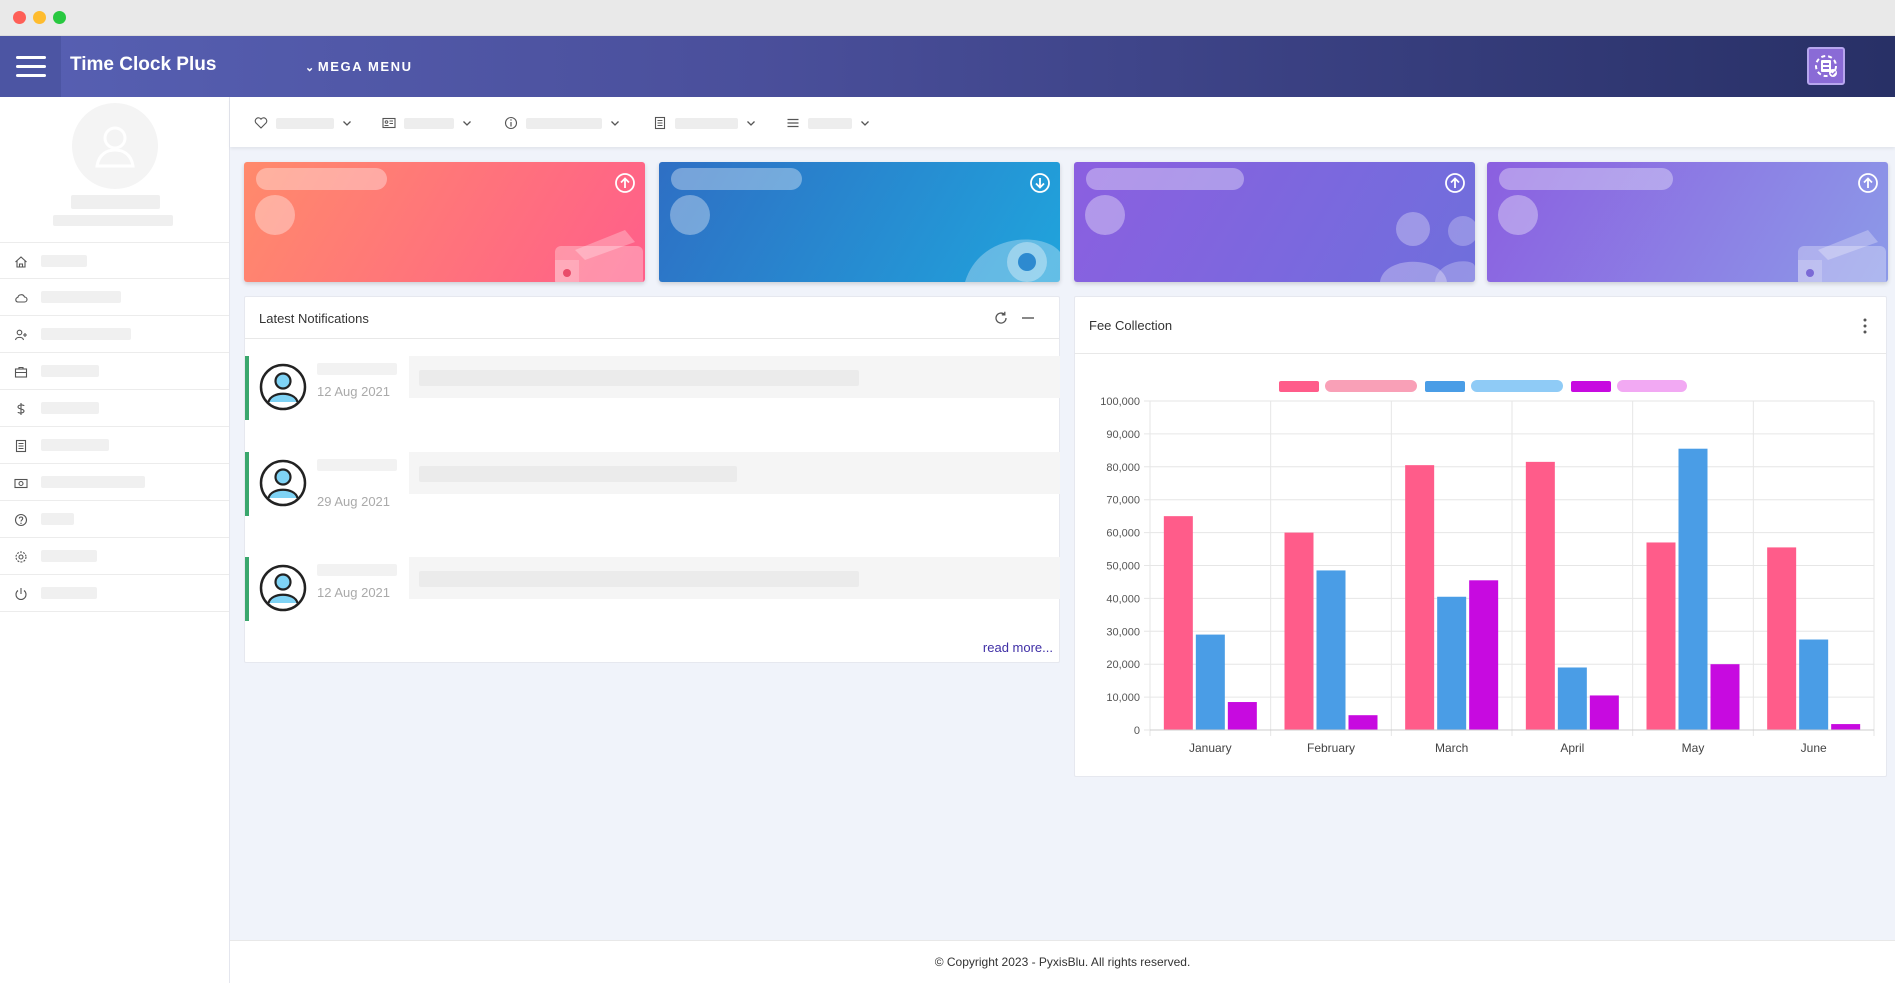  I want to click on user-add-icon, so click(20, 335).